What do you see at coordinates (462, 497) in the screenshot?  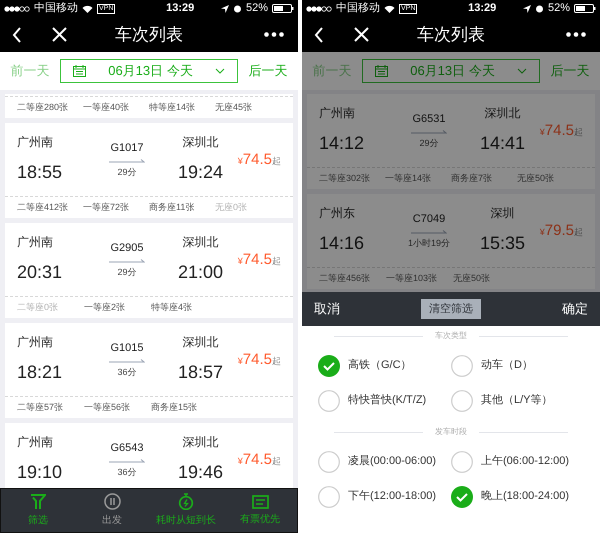 I see `checked-circle-icon` at bounding box center [462, 497].